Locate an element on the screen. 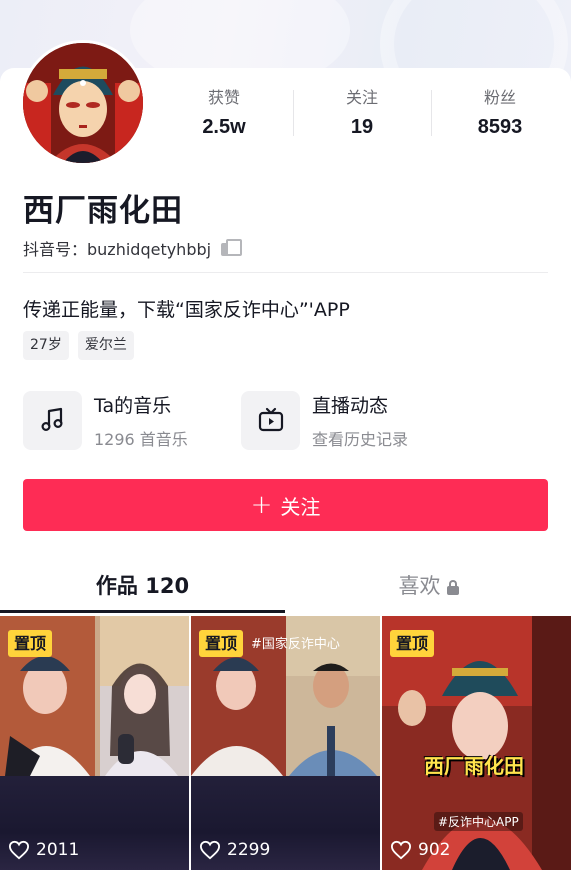 The width and height of the screenshot is (571, 870). douyin-id-row: 抖音号：buzhidqetyhbbj is located at coordinates (133, 248).